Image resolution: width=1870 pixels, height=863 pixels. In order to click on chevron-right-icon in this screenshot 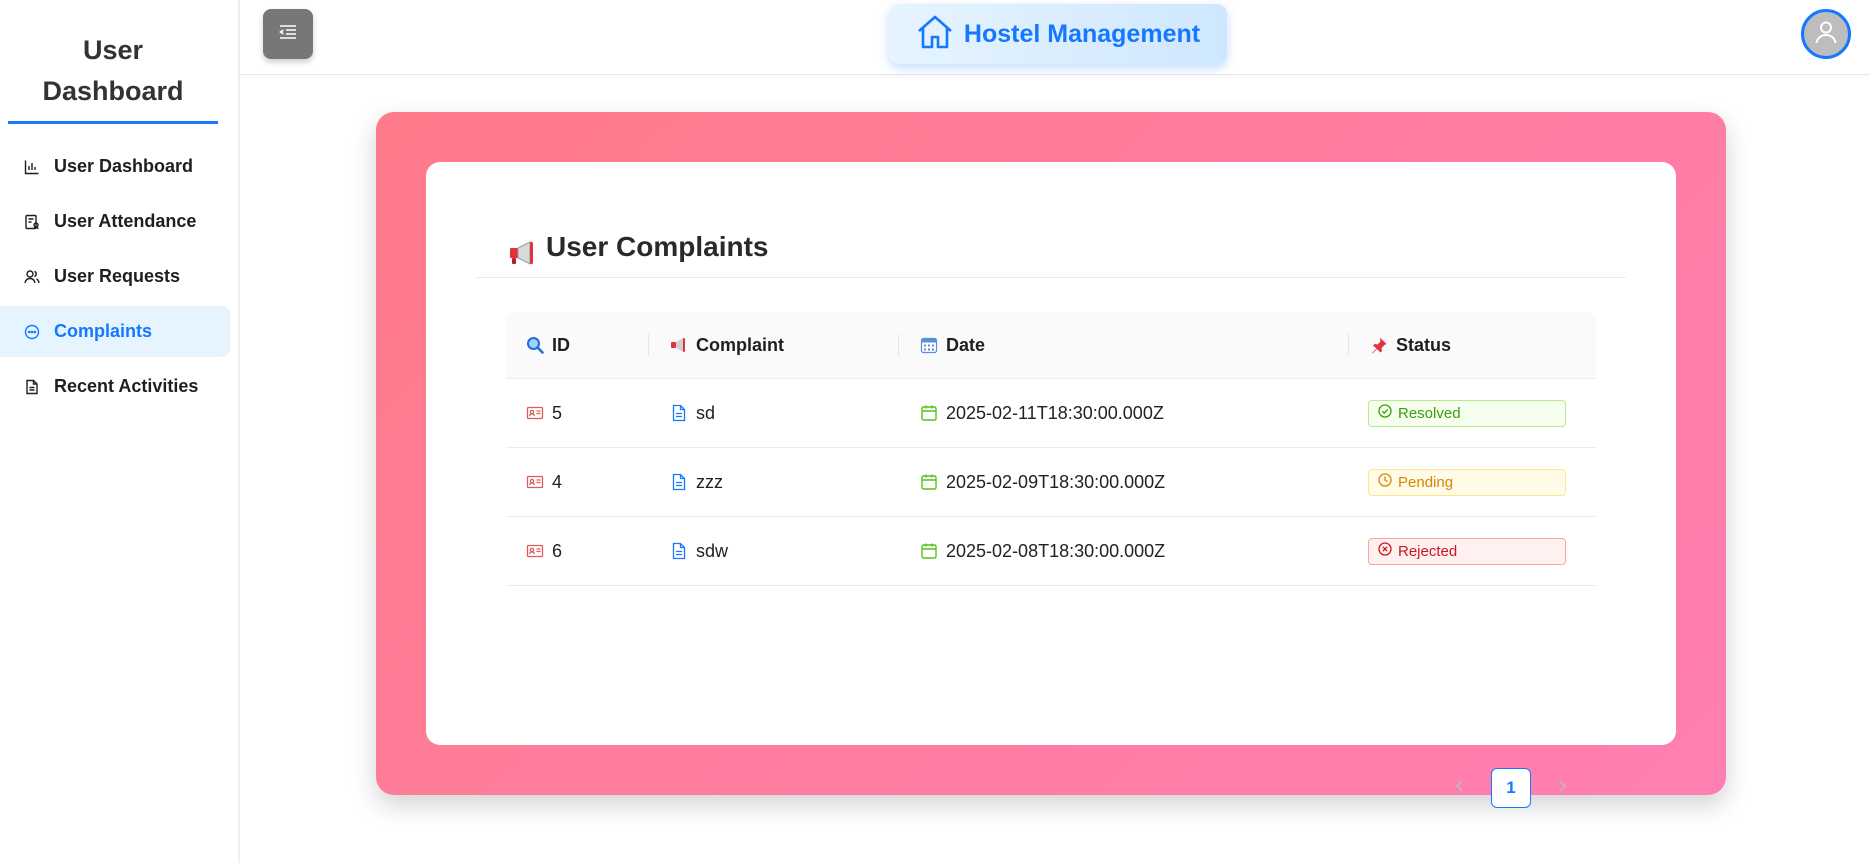, I will do `click(1562, 788)`.